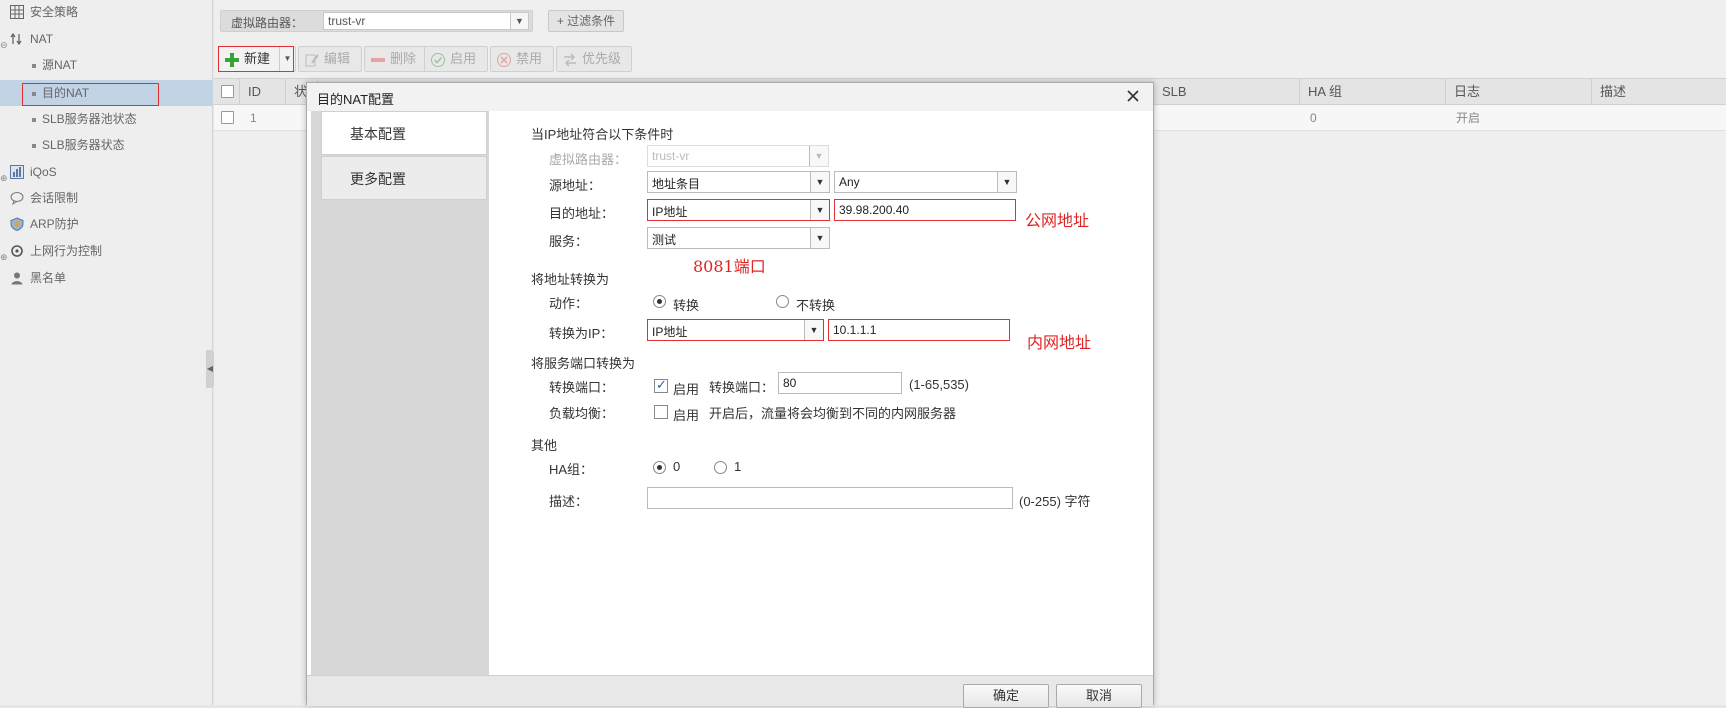 Image resolution: width=1726 pixels, height=708 pixels. I want to click on sidebar-item-label: 上网行为控制, so click(66, 251).